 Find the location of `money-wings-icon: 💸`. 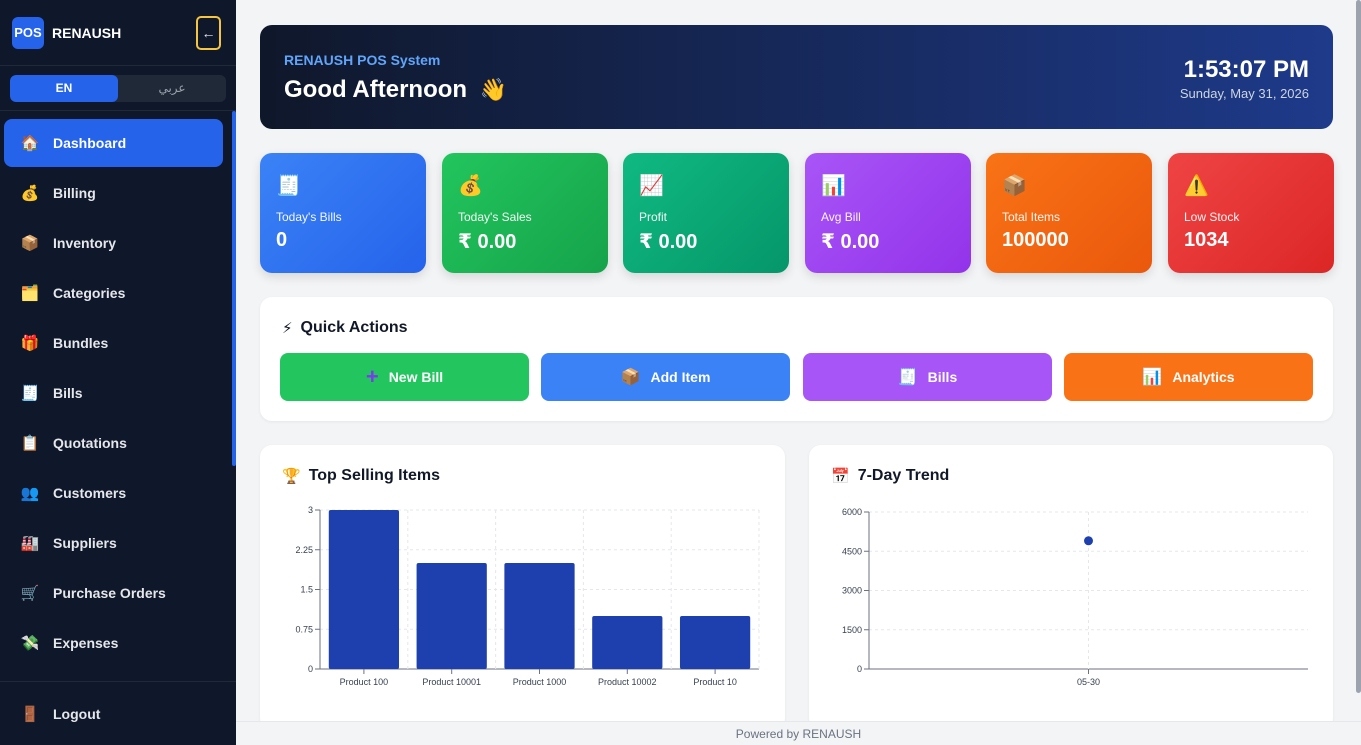

money-wings-icon: 💸 is located at coordinates (30, 643).